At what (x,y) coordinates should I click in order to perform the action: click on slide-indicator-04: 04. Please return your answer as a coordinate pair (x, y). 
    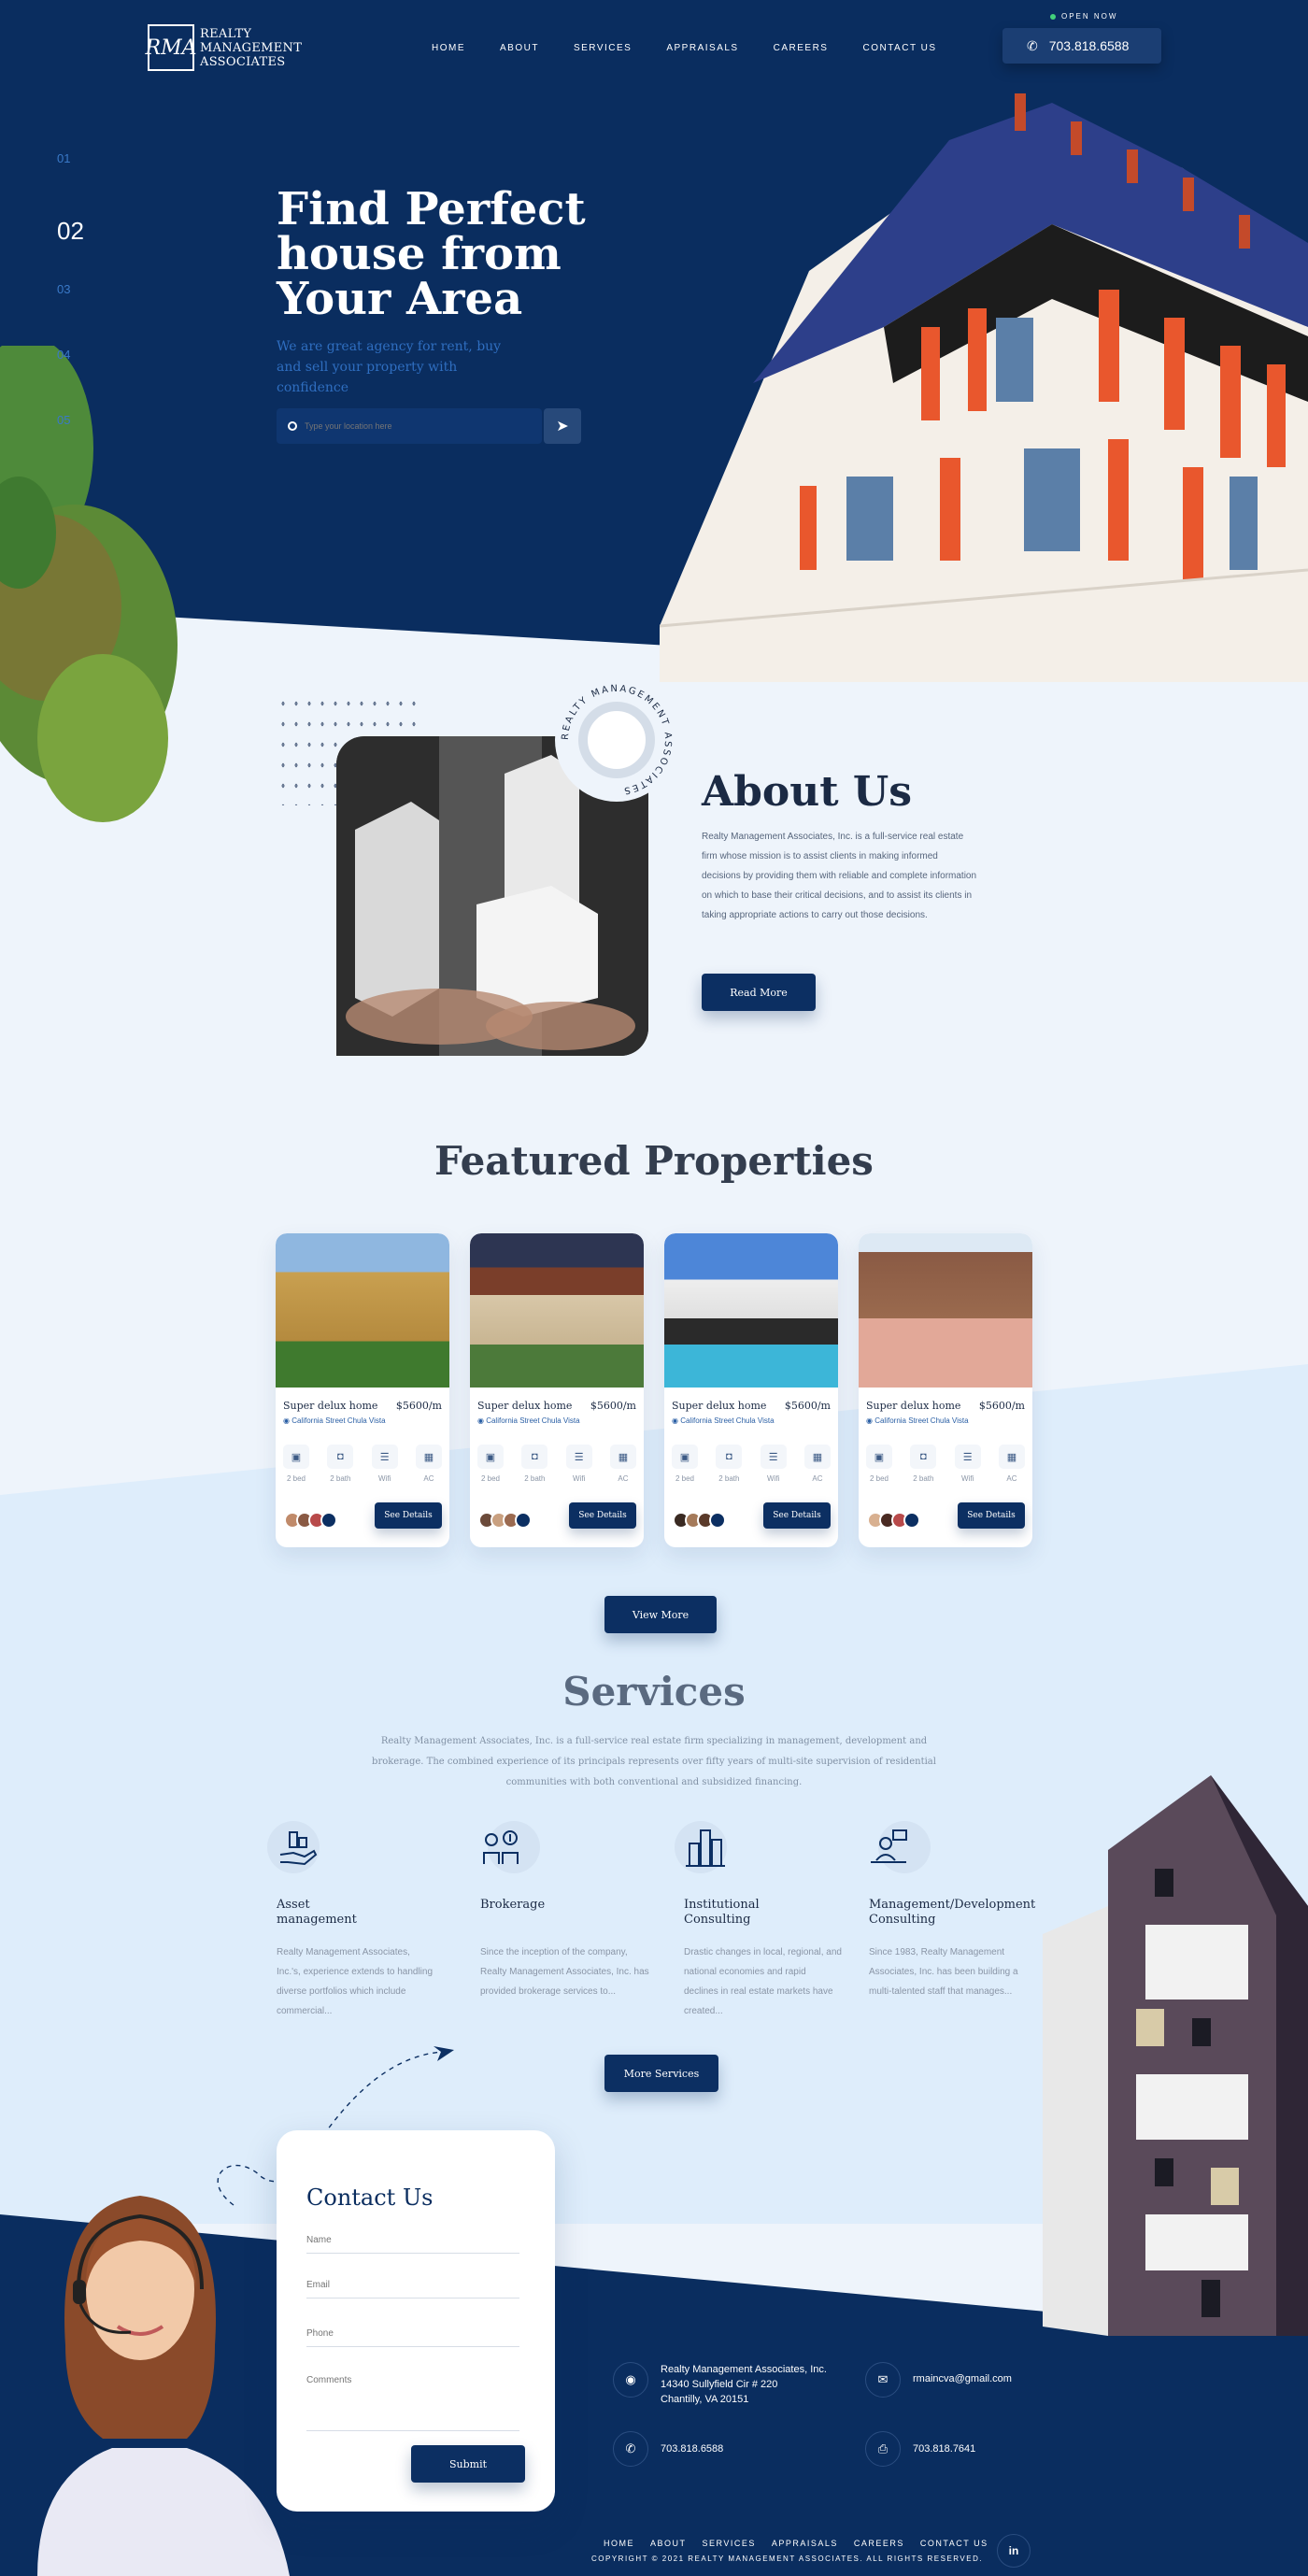
    Looking at the image, I should click on (70, 381).